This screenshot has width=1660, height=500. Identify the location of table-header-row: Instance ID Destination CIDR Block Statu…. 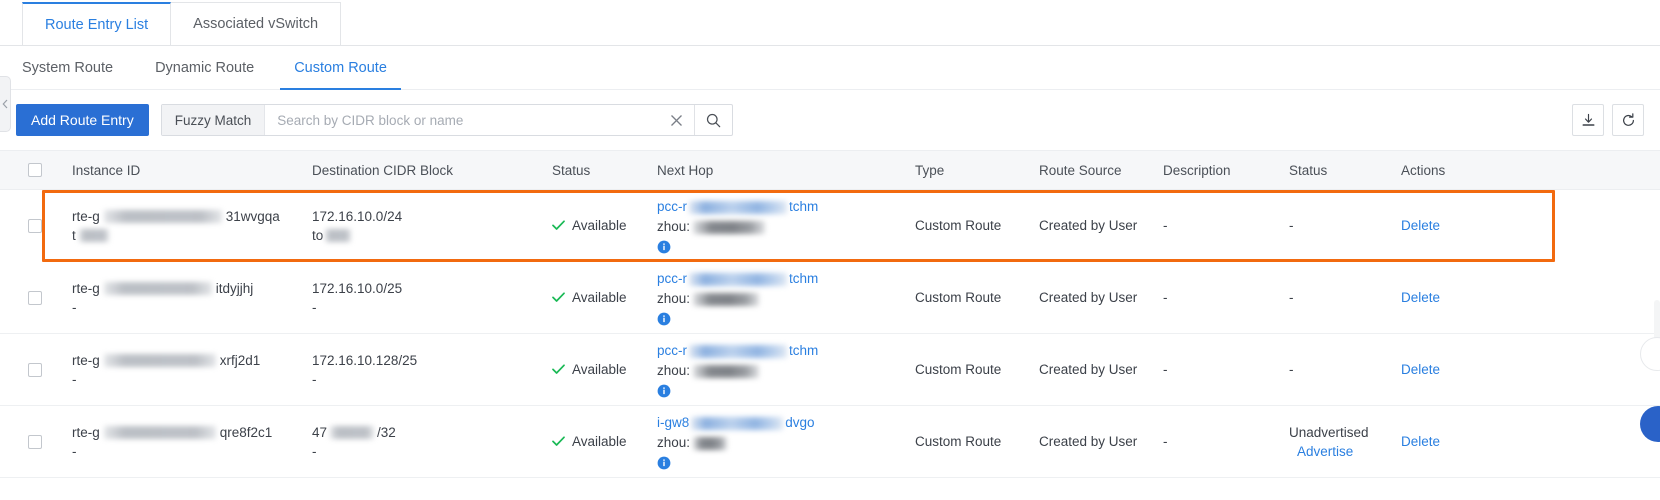
(830, 170).